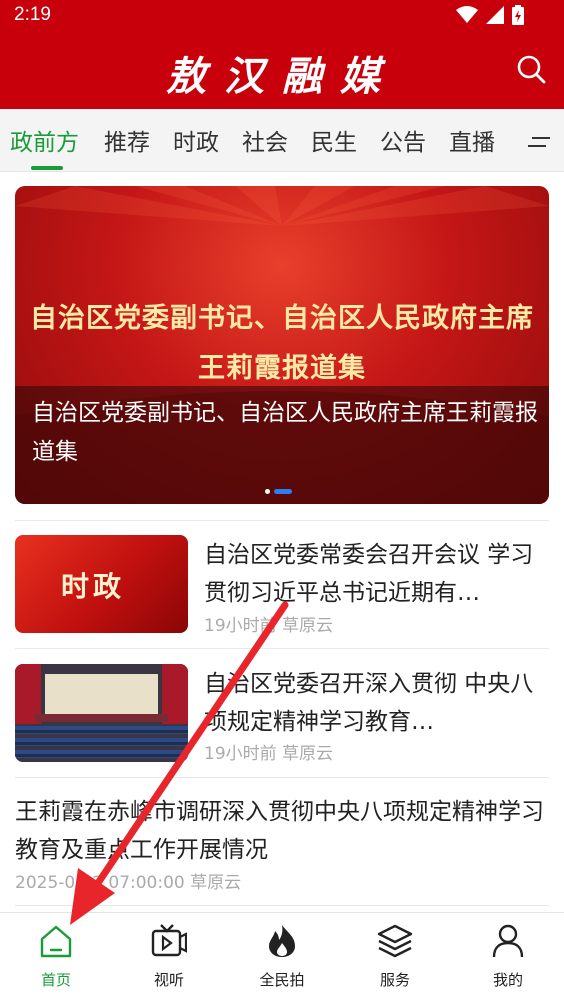 This screenshot has width=564, height=998. Describe the element at coordinates (495, 15) in the screenshot. I see `signal-icon` at that location.